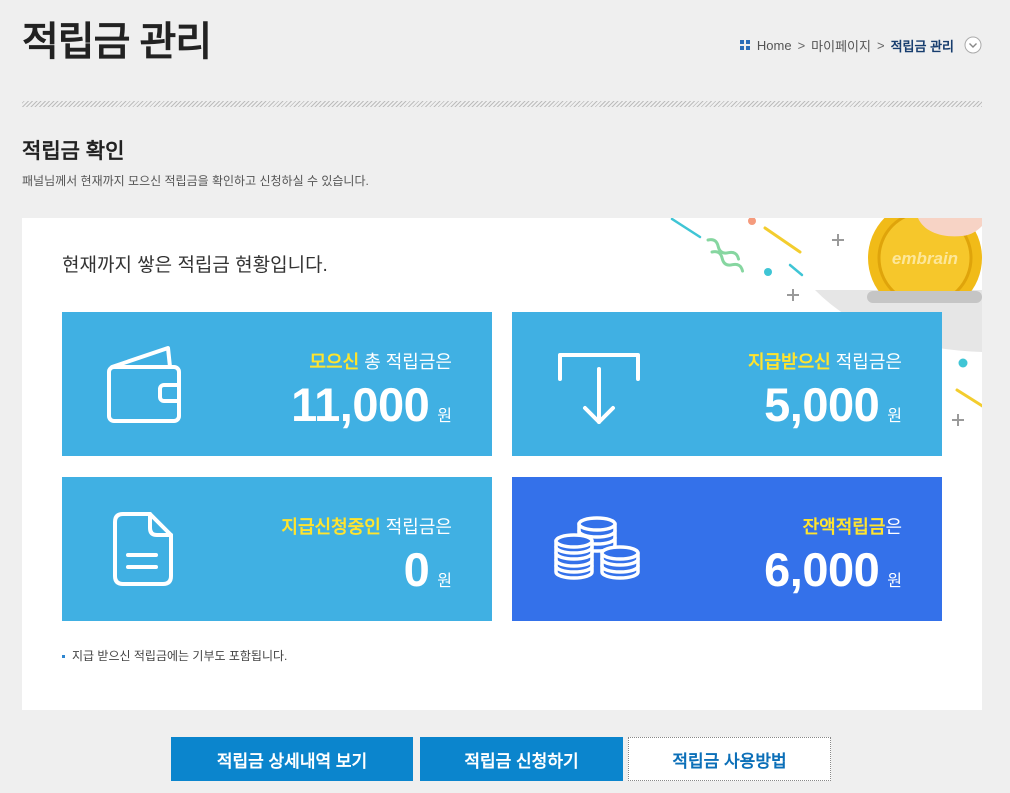 Image resolution: width=1010 pixels, height=793 pixels. I want to click on wallet-flap, so click(141, 357).